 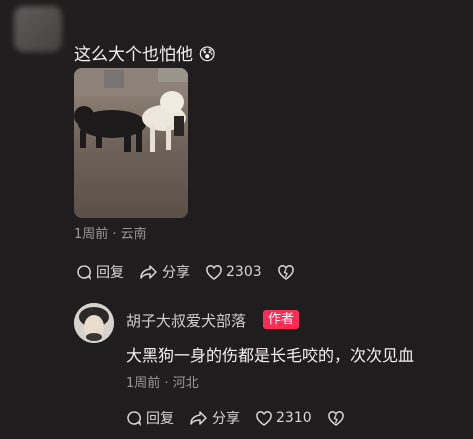 I want to click on comment-text: 这么大个也怕他 😰, so click(x=145, y=55).